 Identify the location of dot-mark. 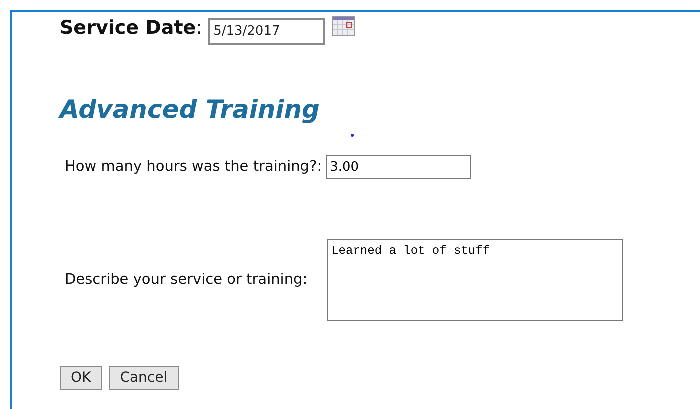
(352, 135).